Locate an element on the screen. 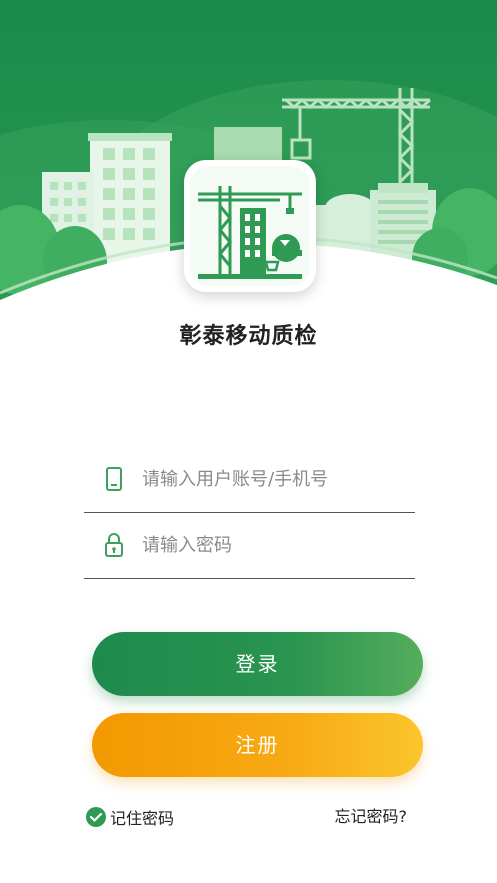 The image size is (497, 883). remember-password-toggle: 记住密码 is located at coordinates (130, 817).